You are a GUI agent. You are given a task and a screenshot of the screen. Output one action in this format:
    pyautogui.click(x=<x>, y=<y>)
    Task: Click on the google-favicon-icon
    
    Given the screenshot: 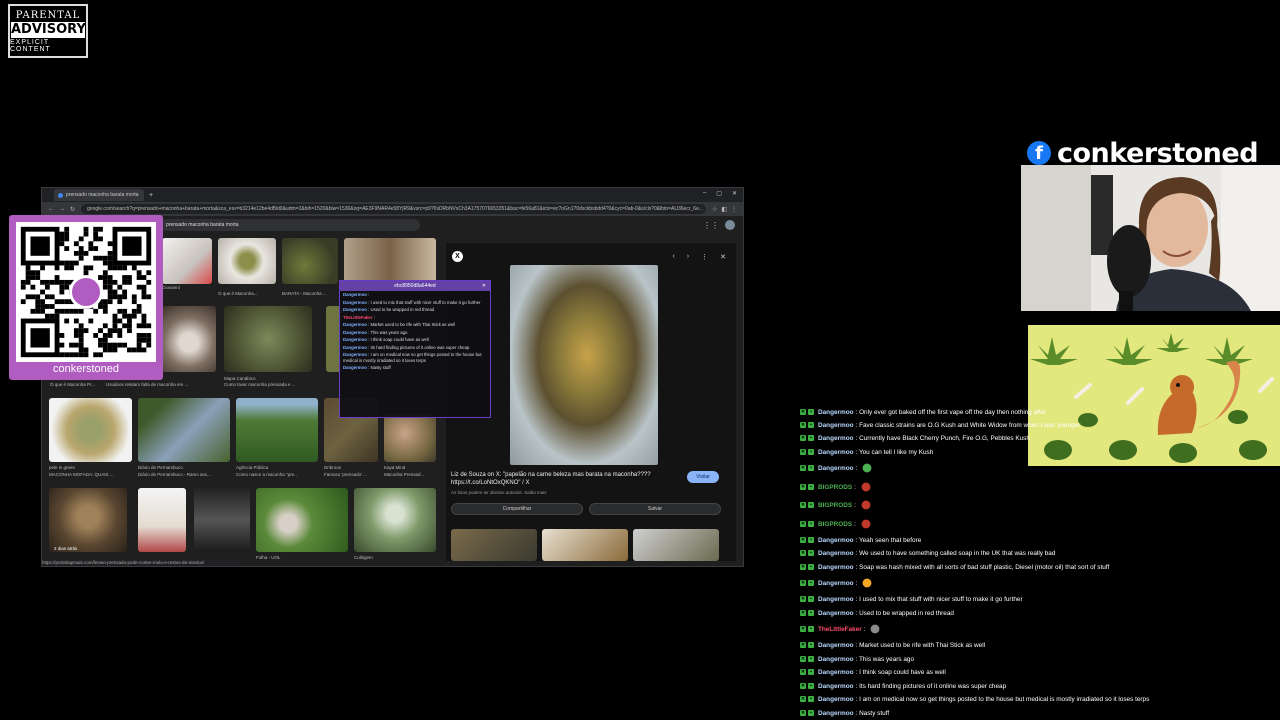 What is the action you would take?
    pyautogui.click(x=60, y=195)
    